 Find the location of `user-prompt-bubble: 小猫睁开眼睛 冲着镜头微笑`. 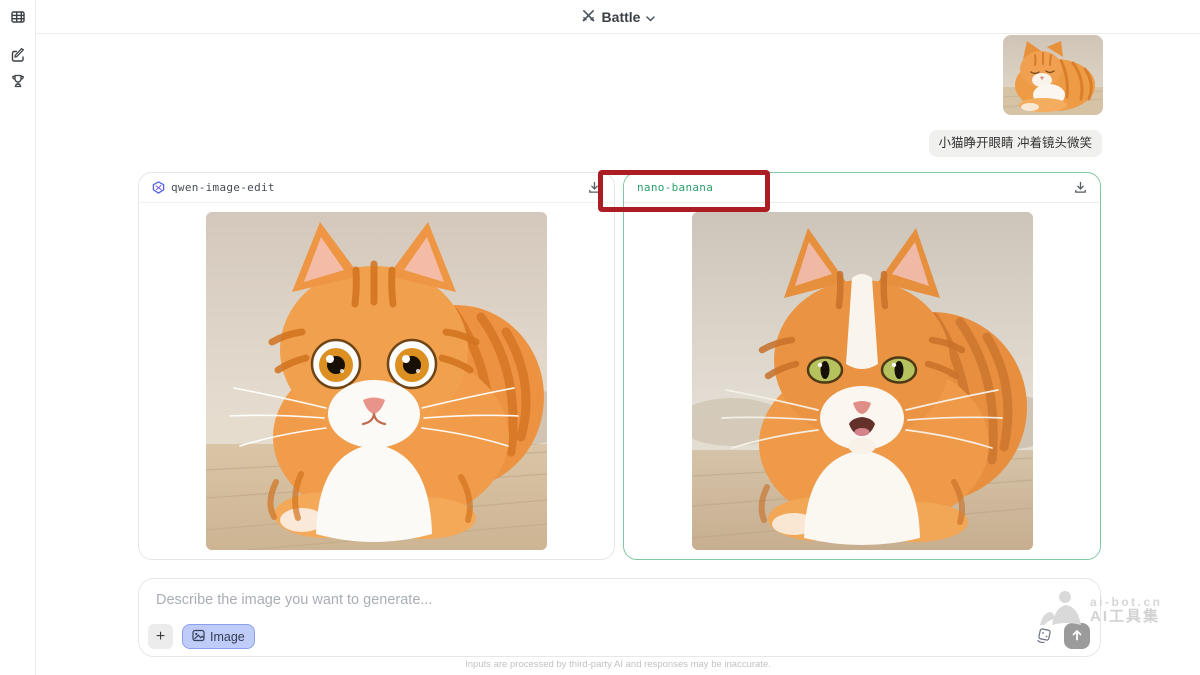

user-prompt-bubble: 小猫睁开眼睛 冲着镜头微笑 is located at coordinates (1015, 143).